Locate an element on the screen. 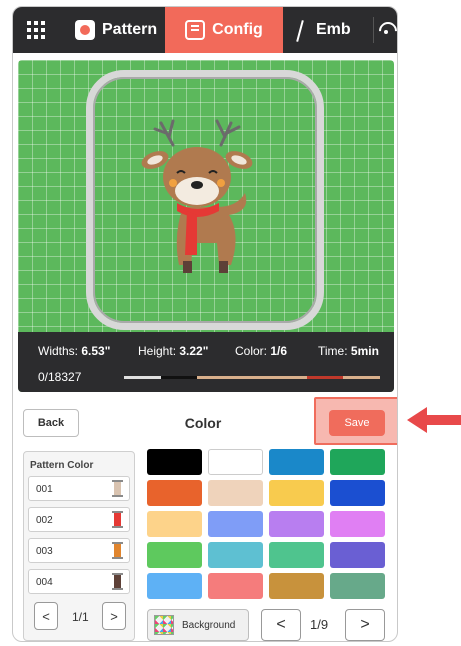 Image resolution: width=461 pixels, height=646 pixels. needle-icon is located at coordinates (300, 30).